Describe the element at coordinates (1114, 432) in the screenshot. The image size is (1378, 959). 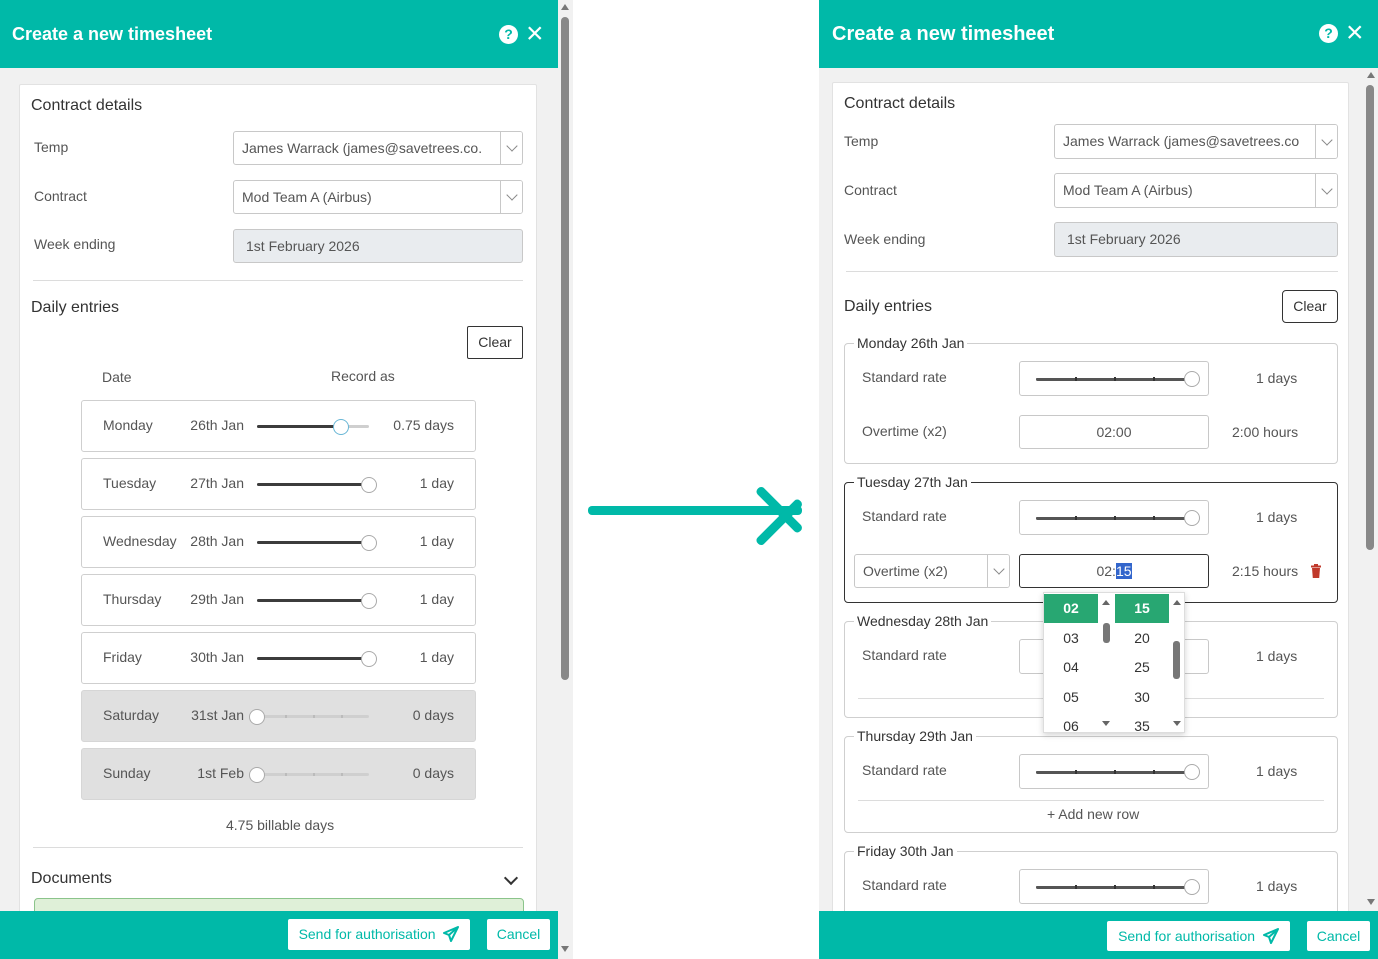
I see `overtime-time-input: 02:00` at that location.